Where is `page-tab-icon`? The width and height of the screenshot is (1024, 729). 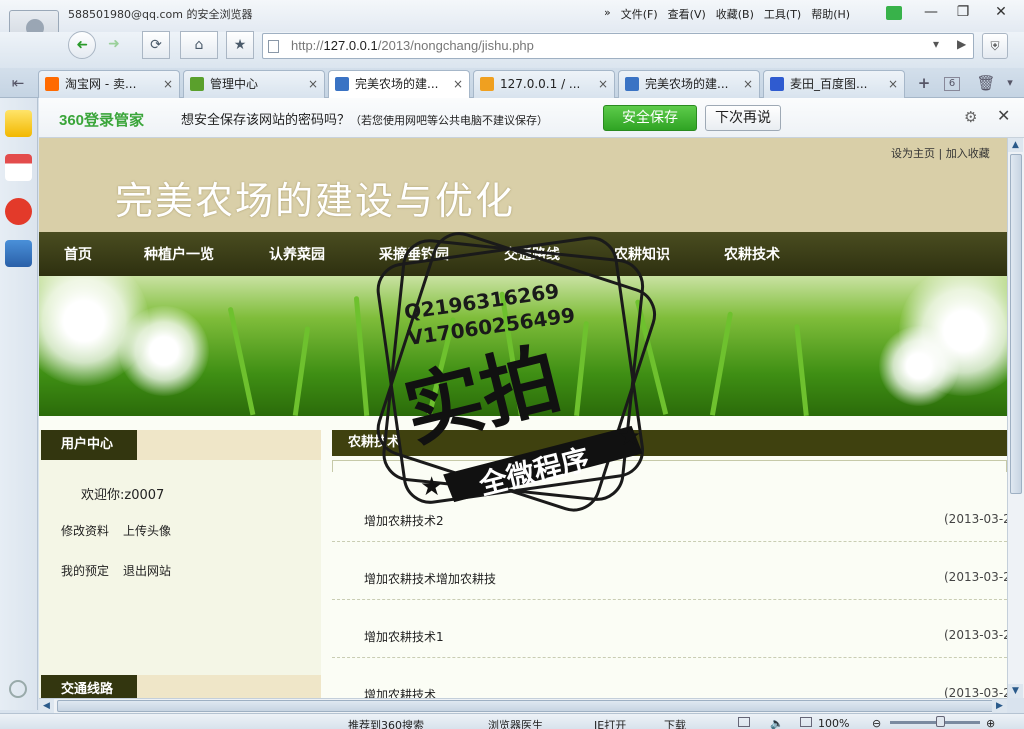 page-tab-icon is located at coordinates (342, 84).